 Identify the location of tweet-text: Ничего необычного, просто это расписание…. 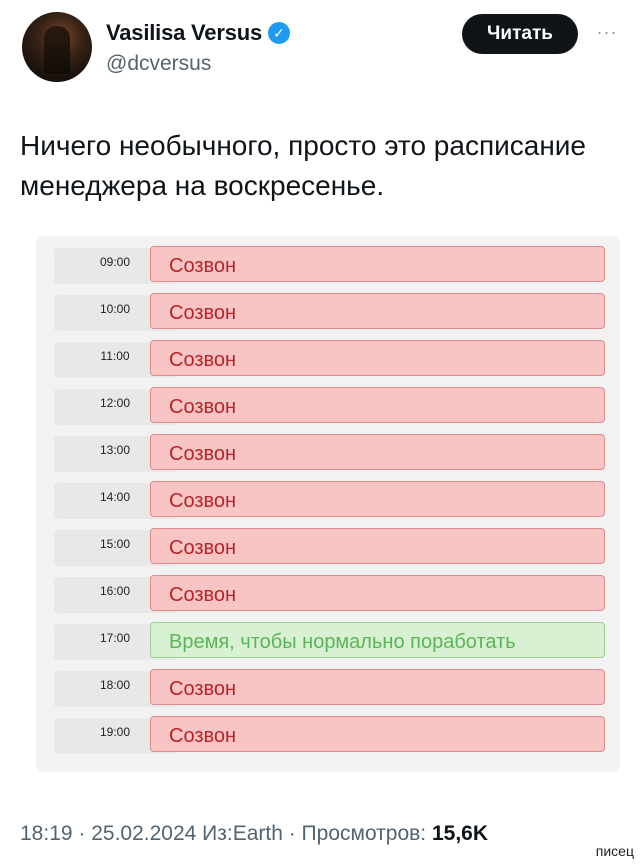
(303, 165).